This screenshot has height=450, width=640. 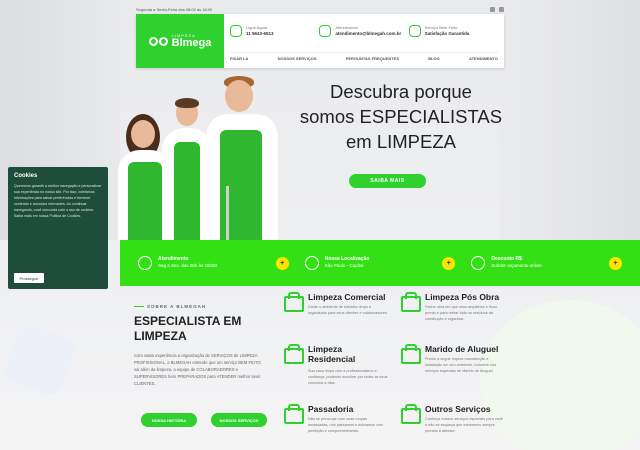 What do you see at coordinates (239, 420) in the screenshot?
I see `our-services-button: NOSSOS SERVIÇOS` at bounding box center [239, 420].